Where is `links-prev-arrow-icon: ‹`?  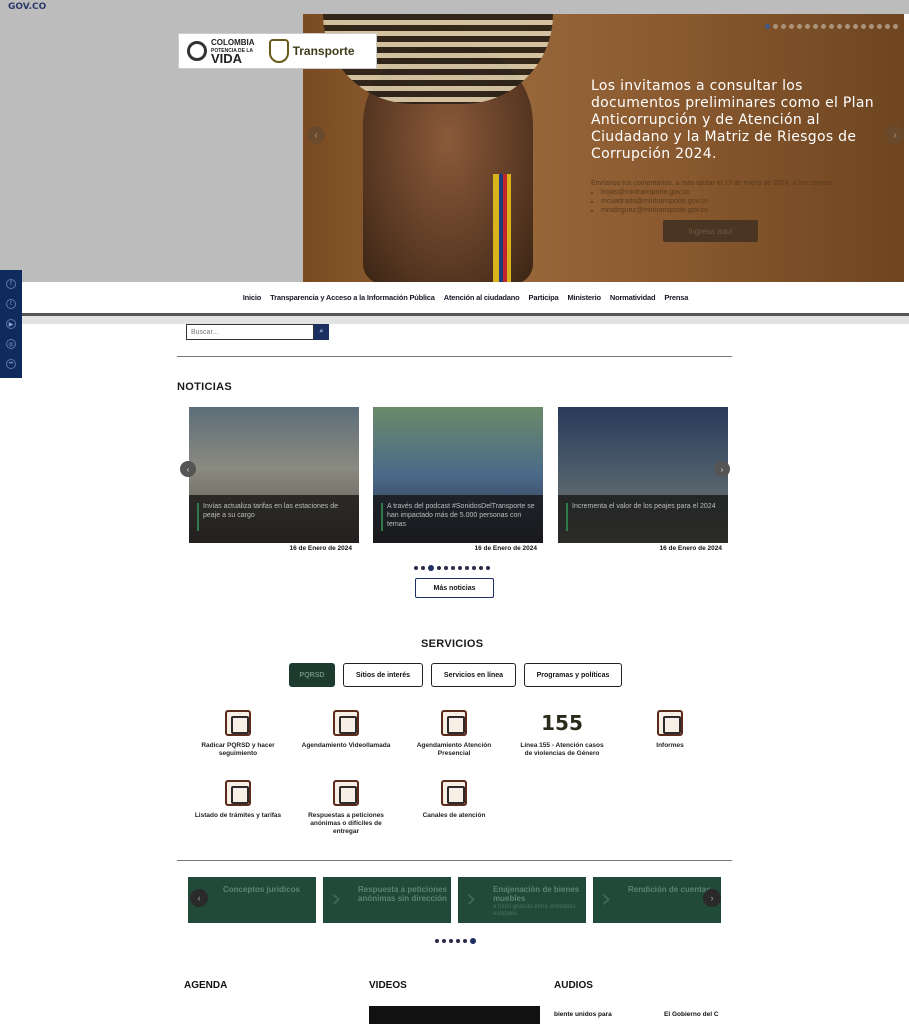
links-prev-arrow-icon: ‹ is located at coordinates (199, 898).